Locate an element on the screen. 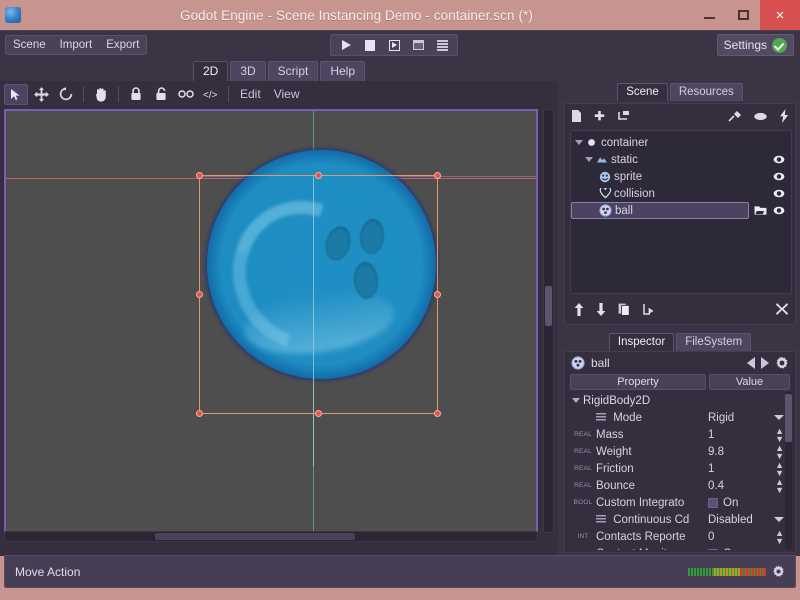 This screenshot has width=800, height=600. tree-item-static: static is located at coordinates (681, 159).